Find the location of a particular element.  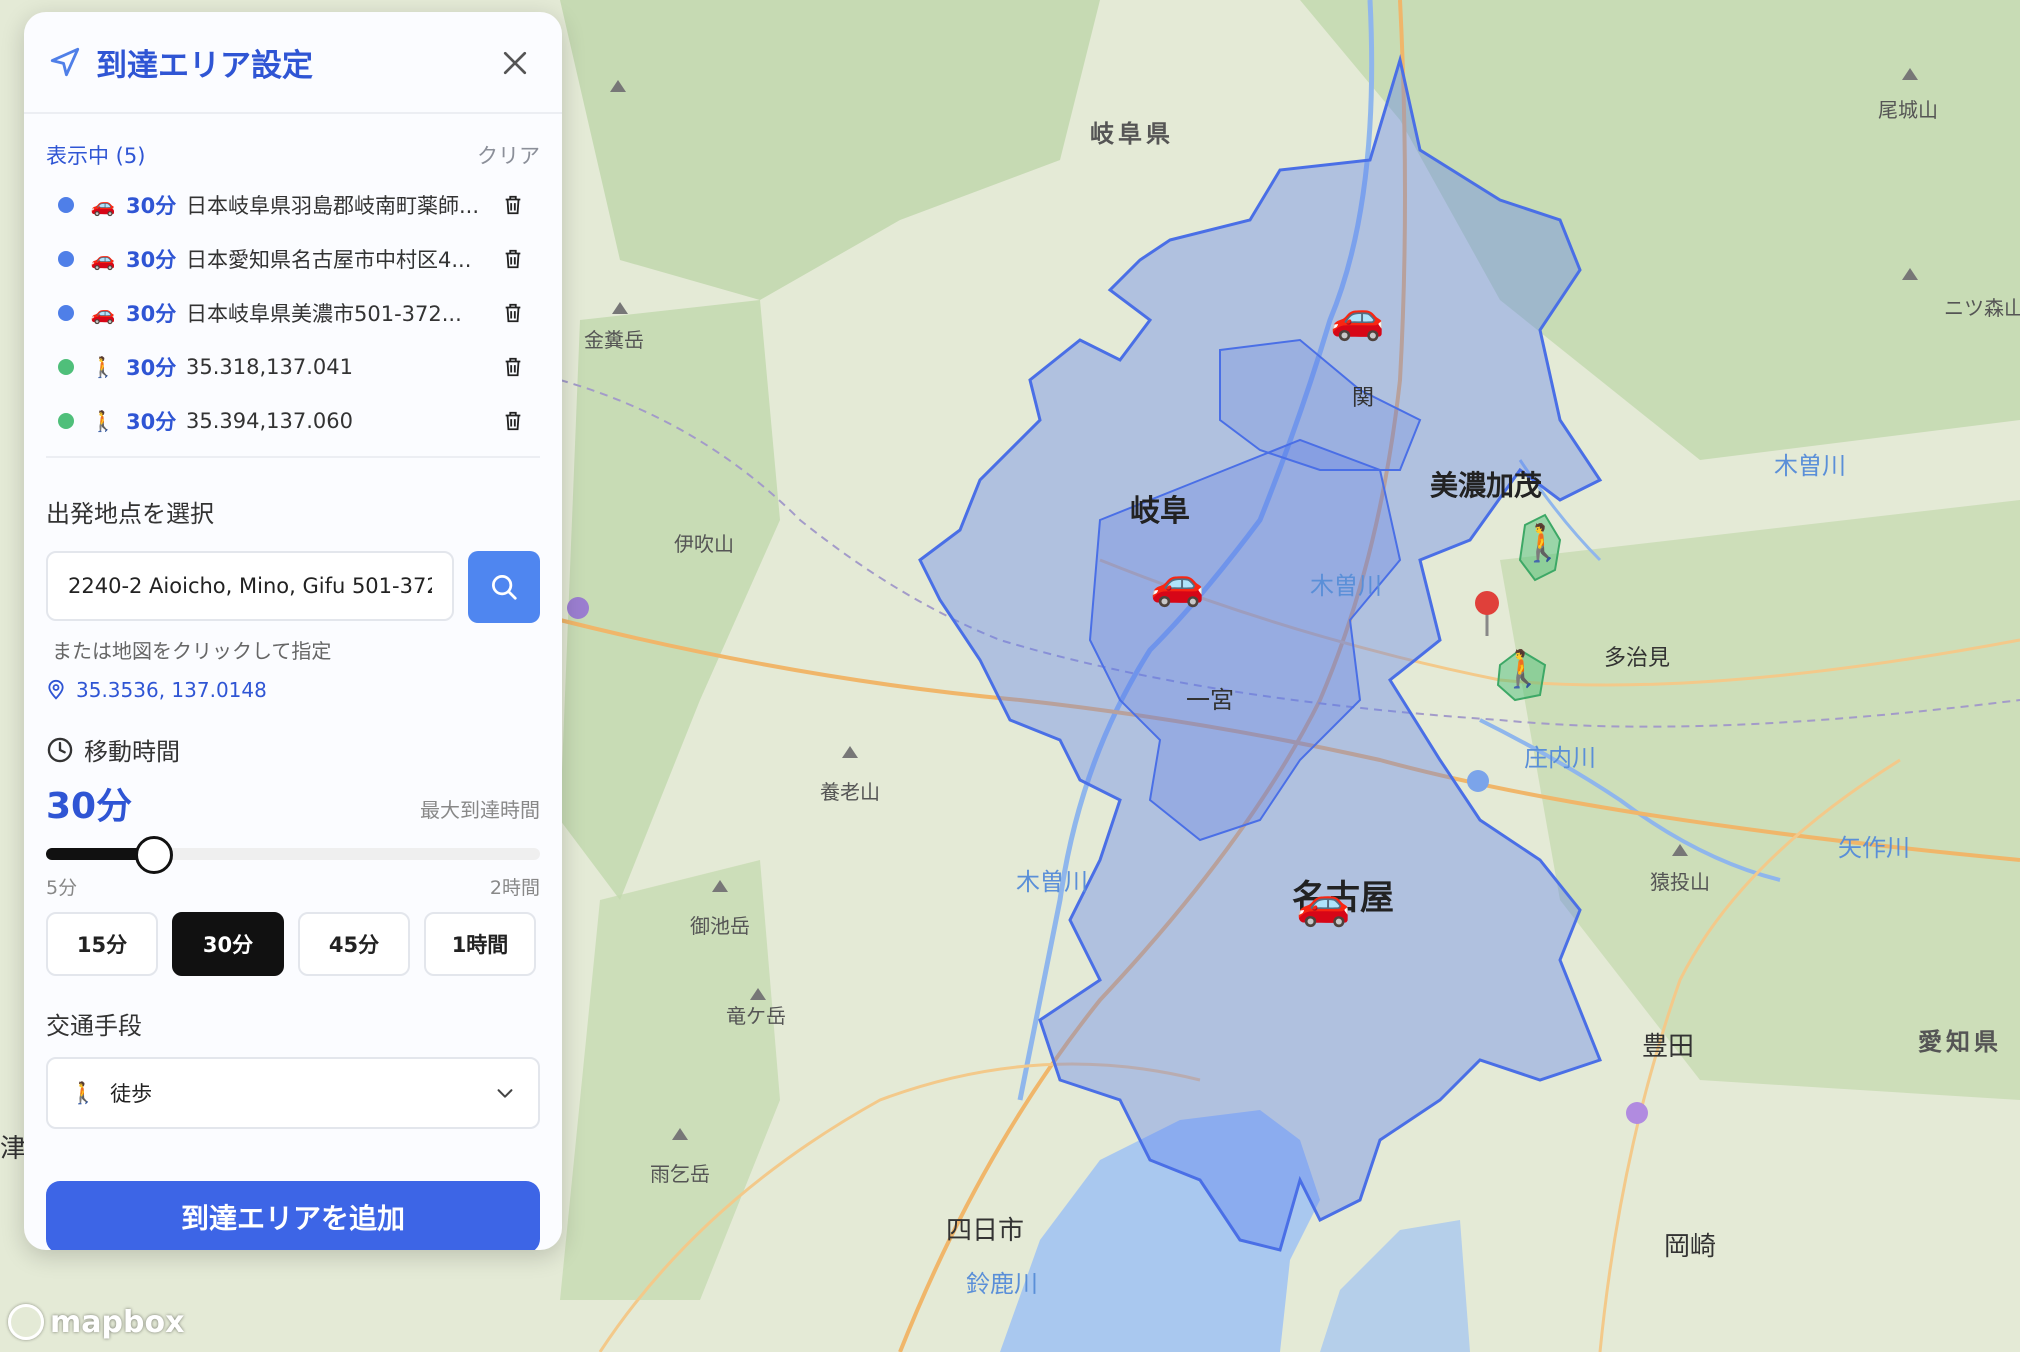

map-label-toyota: 豊田 is located at coordinates (1668, 1047).